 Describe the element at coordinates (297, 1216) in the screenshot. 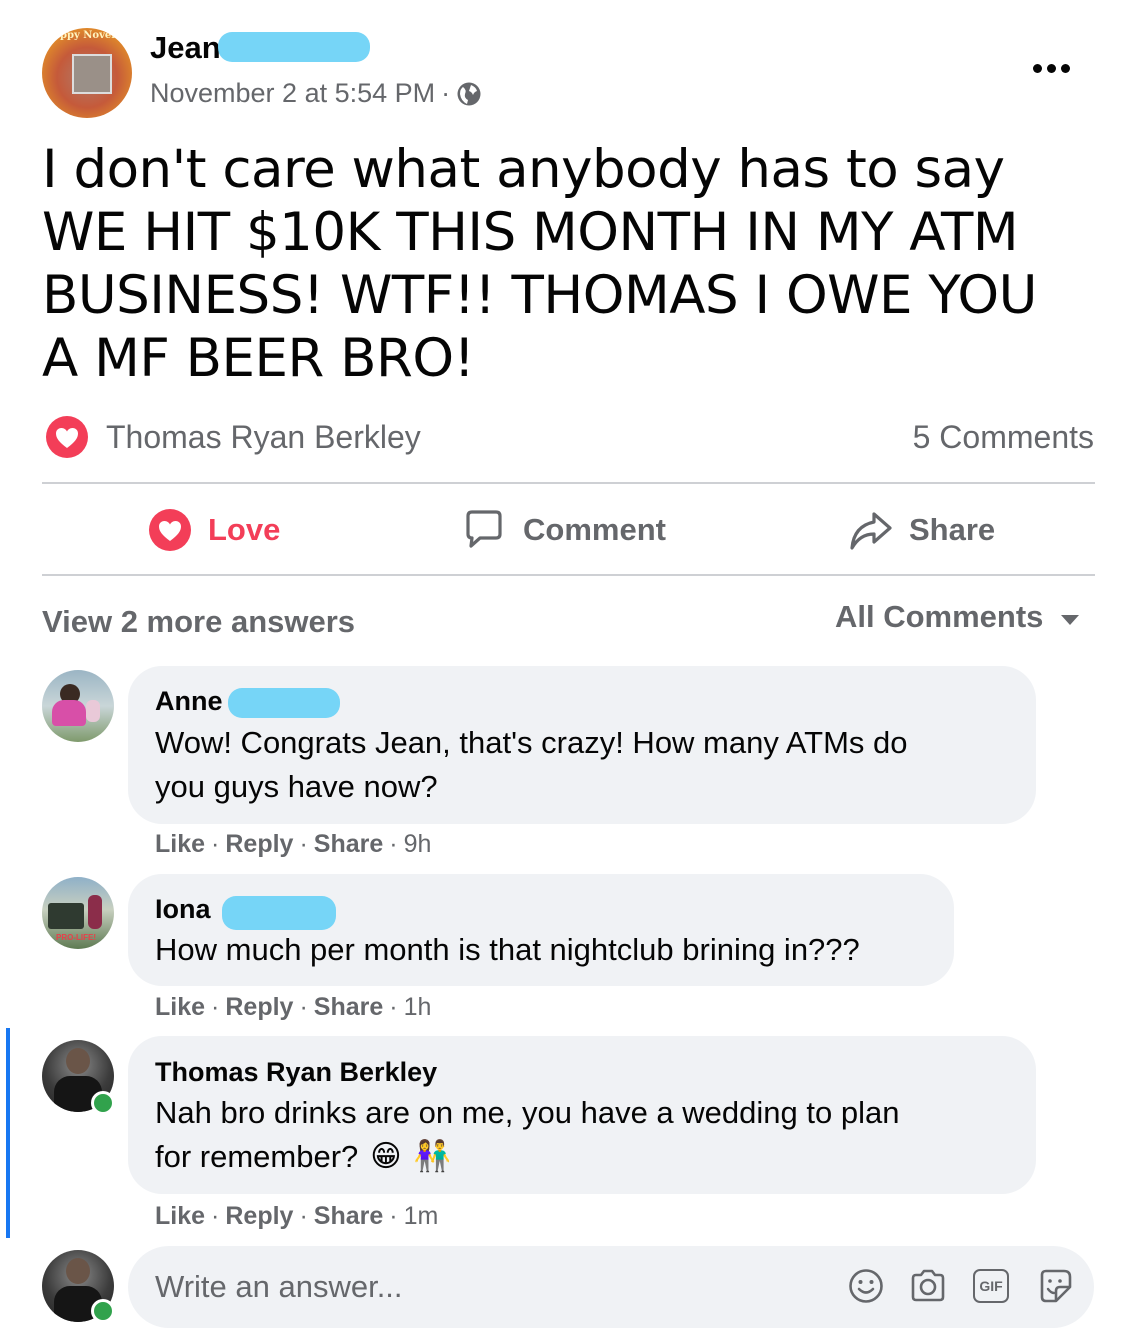

I see `comment-actions: Like · Reply · Share · 1m` at that location.